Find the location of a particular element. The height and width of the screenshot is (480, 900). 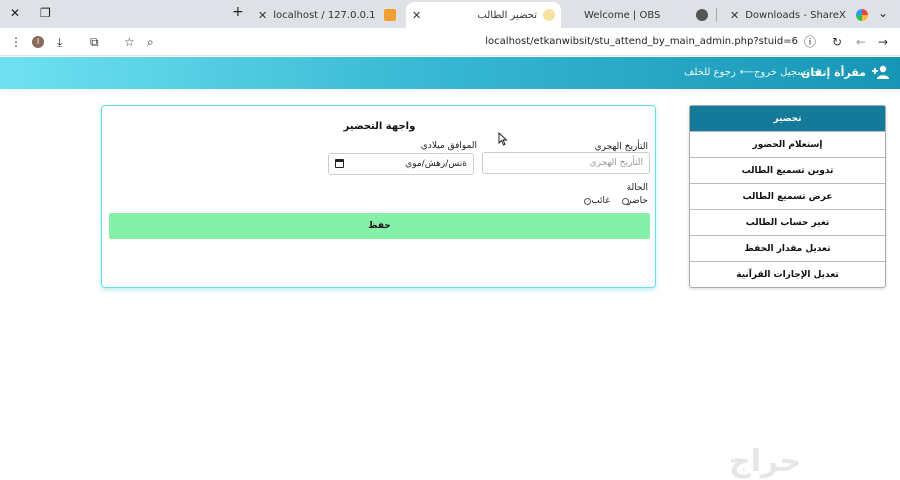

zoom-search-icon: ⌕ is located at coordinates (150, 42).